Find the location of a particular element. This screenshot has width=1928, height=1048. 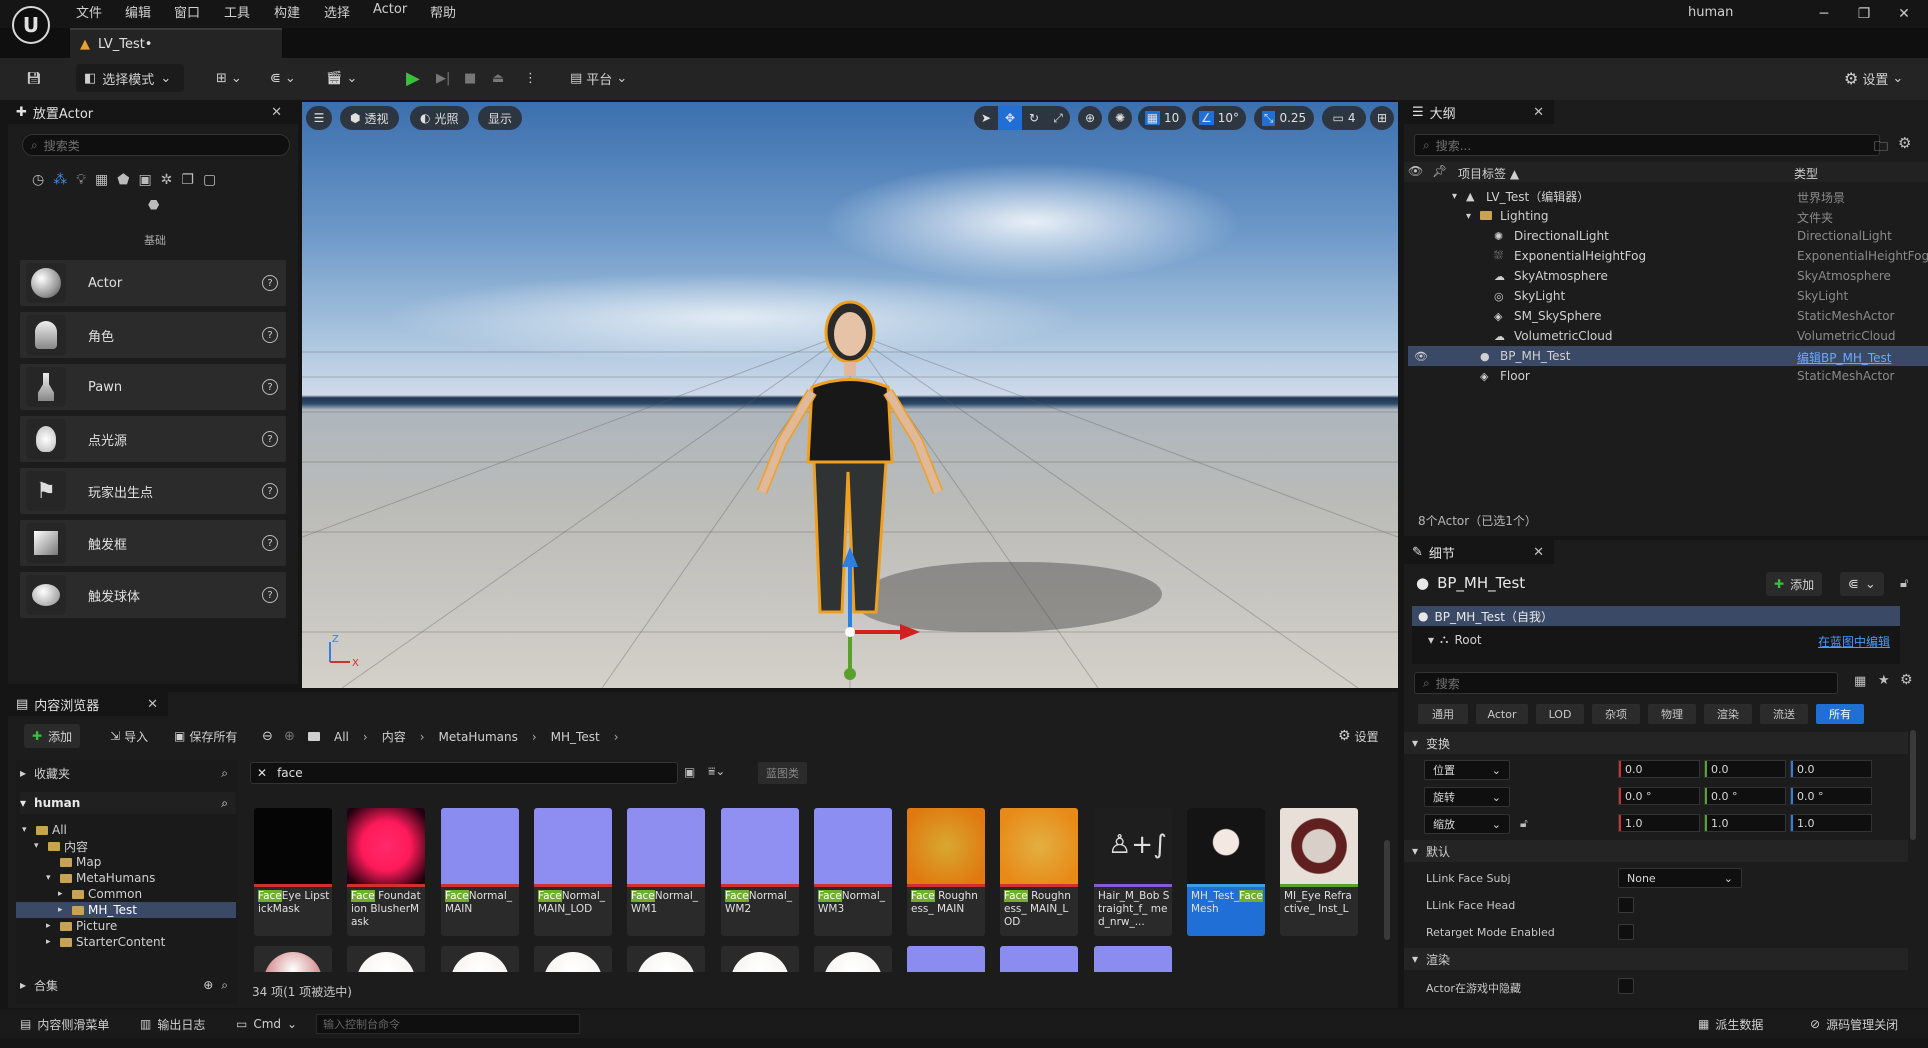

breadcrumb-item: 内容 is located at coordinates (394, 736).